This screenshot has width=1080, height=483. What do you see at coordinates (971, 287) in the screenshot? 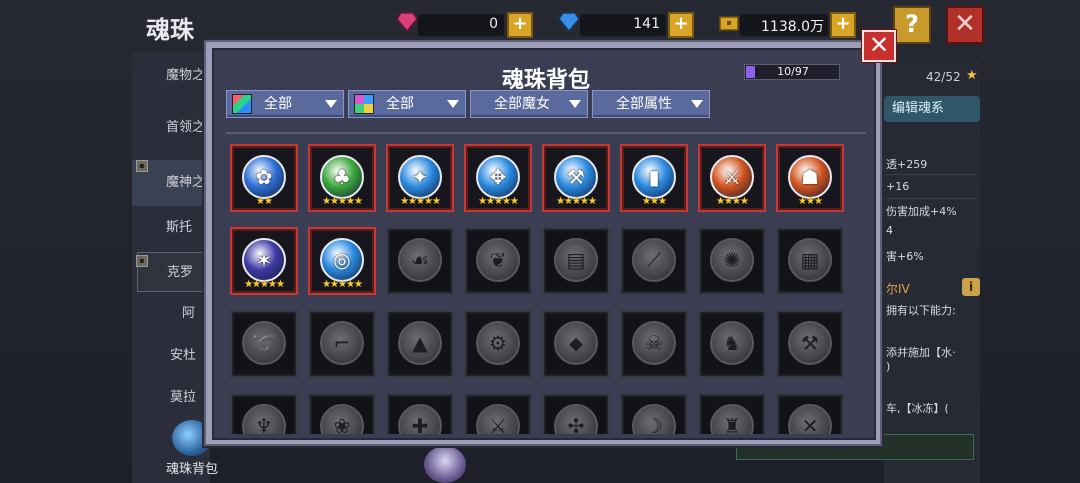
I see `info-icon: i` at bounding box center [971, 287].